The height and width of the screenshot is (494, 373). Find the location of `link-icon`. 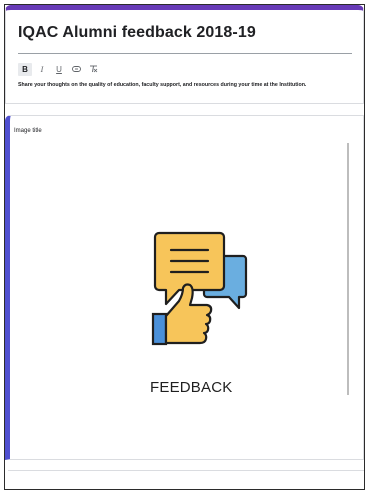

link-icon is located at coordinates (76, 69).